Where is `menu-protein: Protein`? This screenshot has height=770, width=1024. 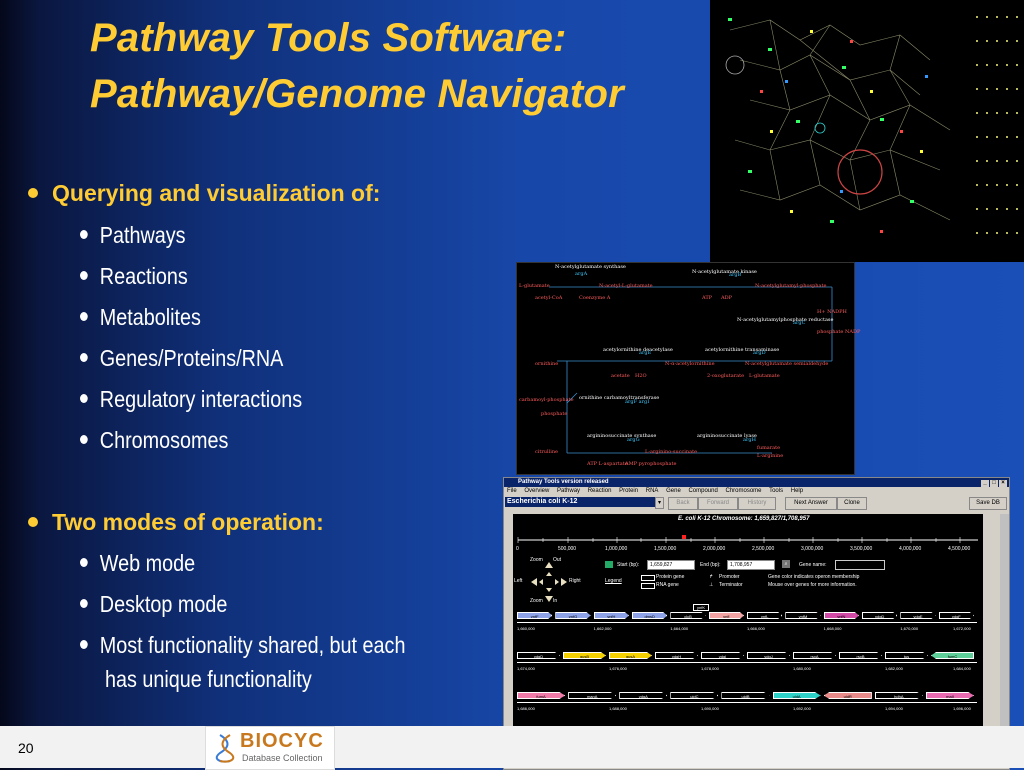 menu-protein: Protein is located at coordinates (628, 491).